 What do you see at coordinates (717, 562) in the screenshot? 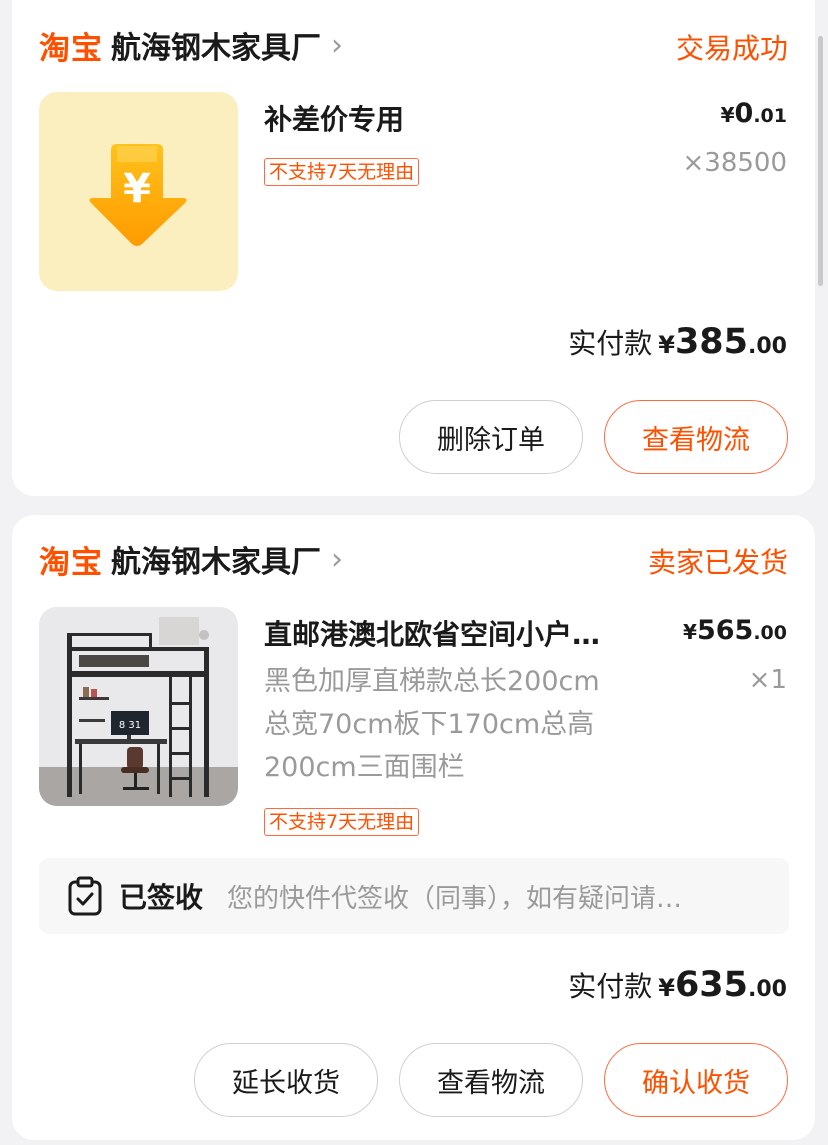
I see `order-status: 卖家已发货` at bounding box center [717, 562].